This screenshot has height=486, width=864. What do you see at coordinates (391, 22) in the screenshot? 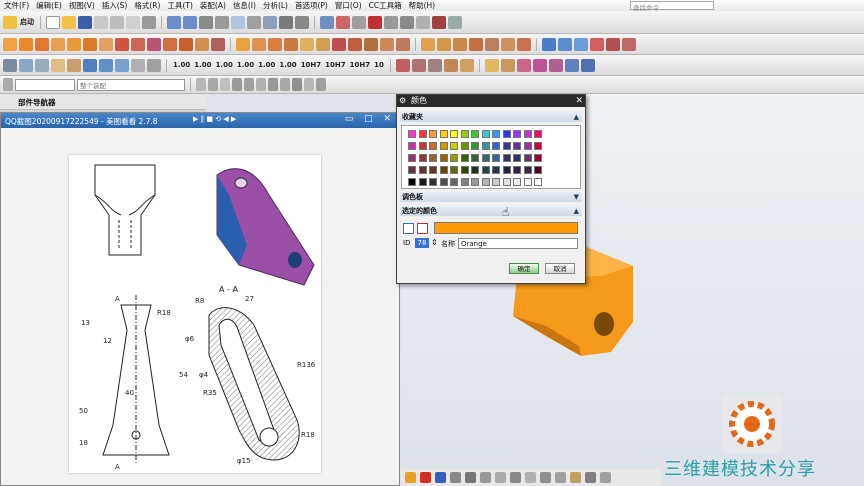
I see `filter-icon` at bounding box center [391, 22].